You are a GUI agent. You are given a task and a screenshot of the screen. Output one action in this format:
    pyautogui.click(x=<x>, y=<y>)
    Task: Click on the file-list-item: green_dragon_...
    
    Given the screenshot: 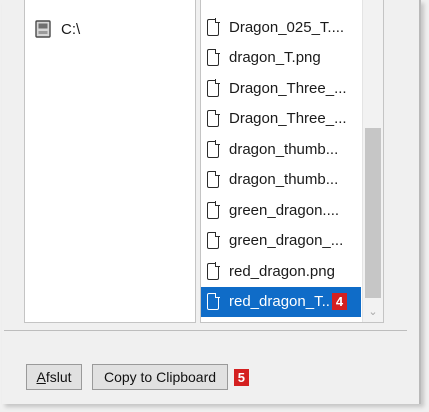 What is the action you would take?
    pyautogui.click(x=281, y=241)
    